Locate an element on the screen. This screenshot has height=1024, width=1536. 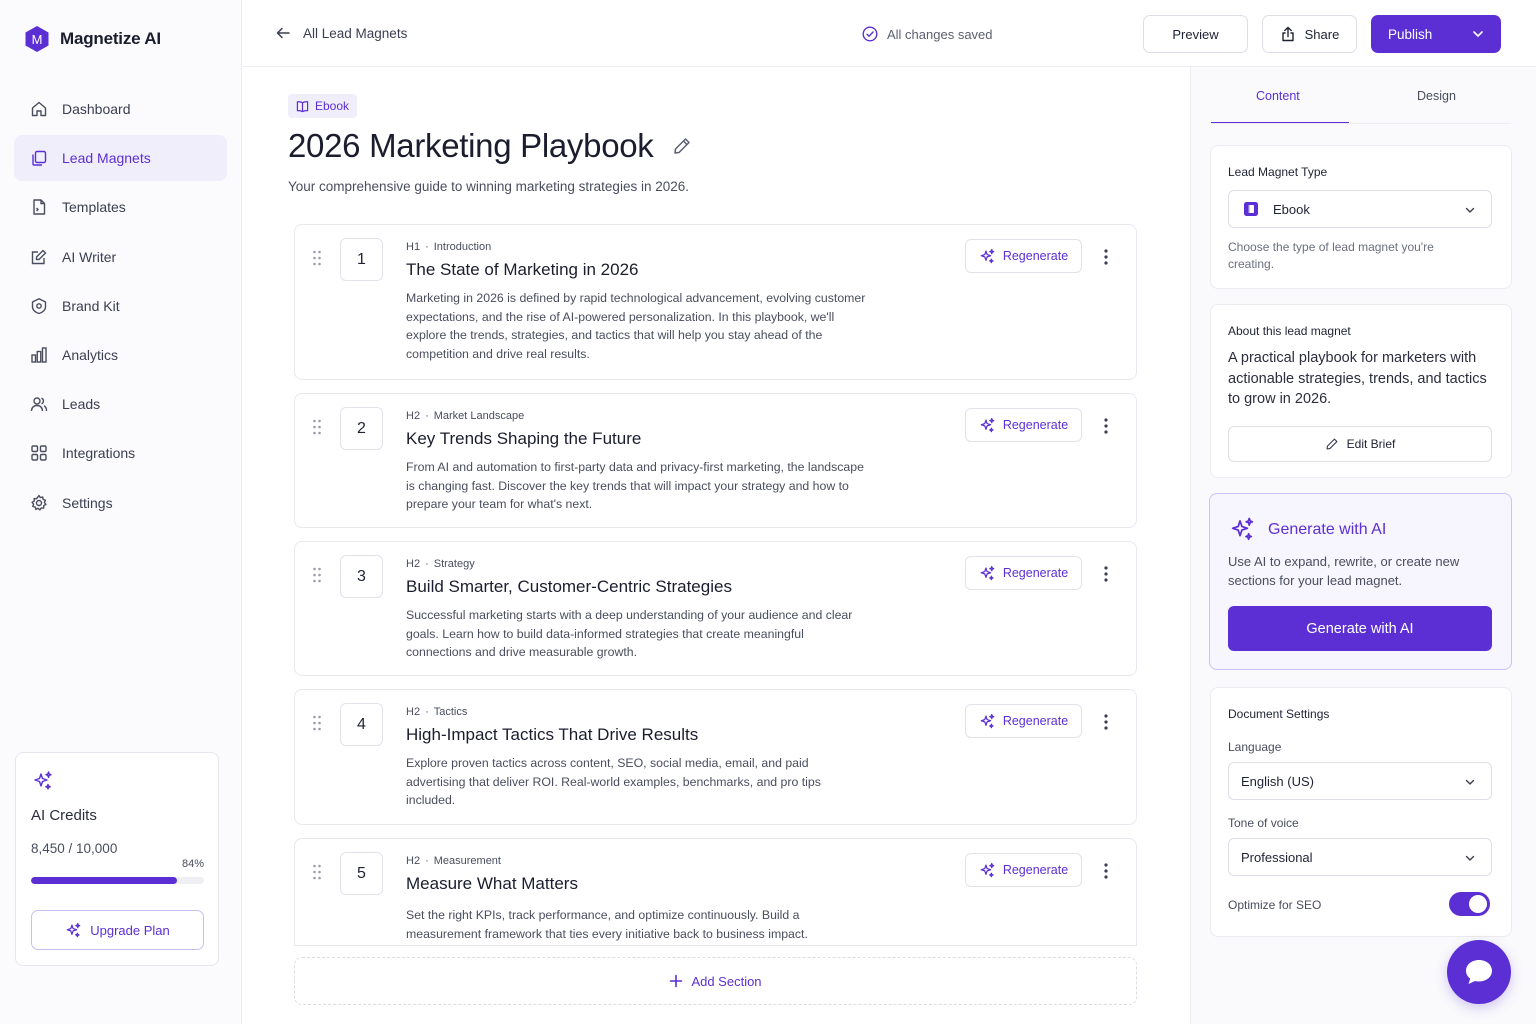
language-value: English (US) is located at coordinates (1277, 781).